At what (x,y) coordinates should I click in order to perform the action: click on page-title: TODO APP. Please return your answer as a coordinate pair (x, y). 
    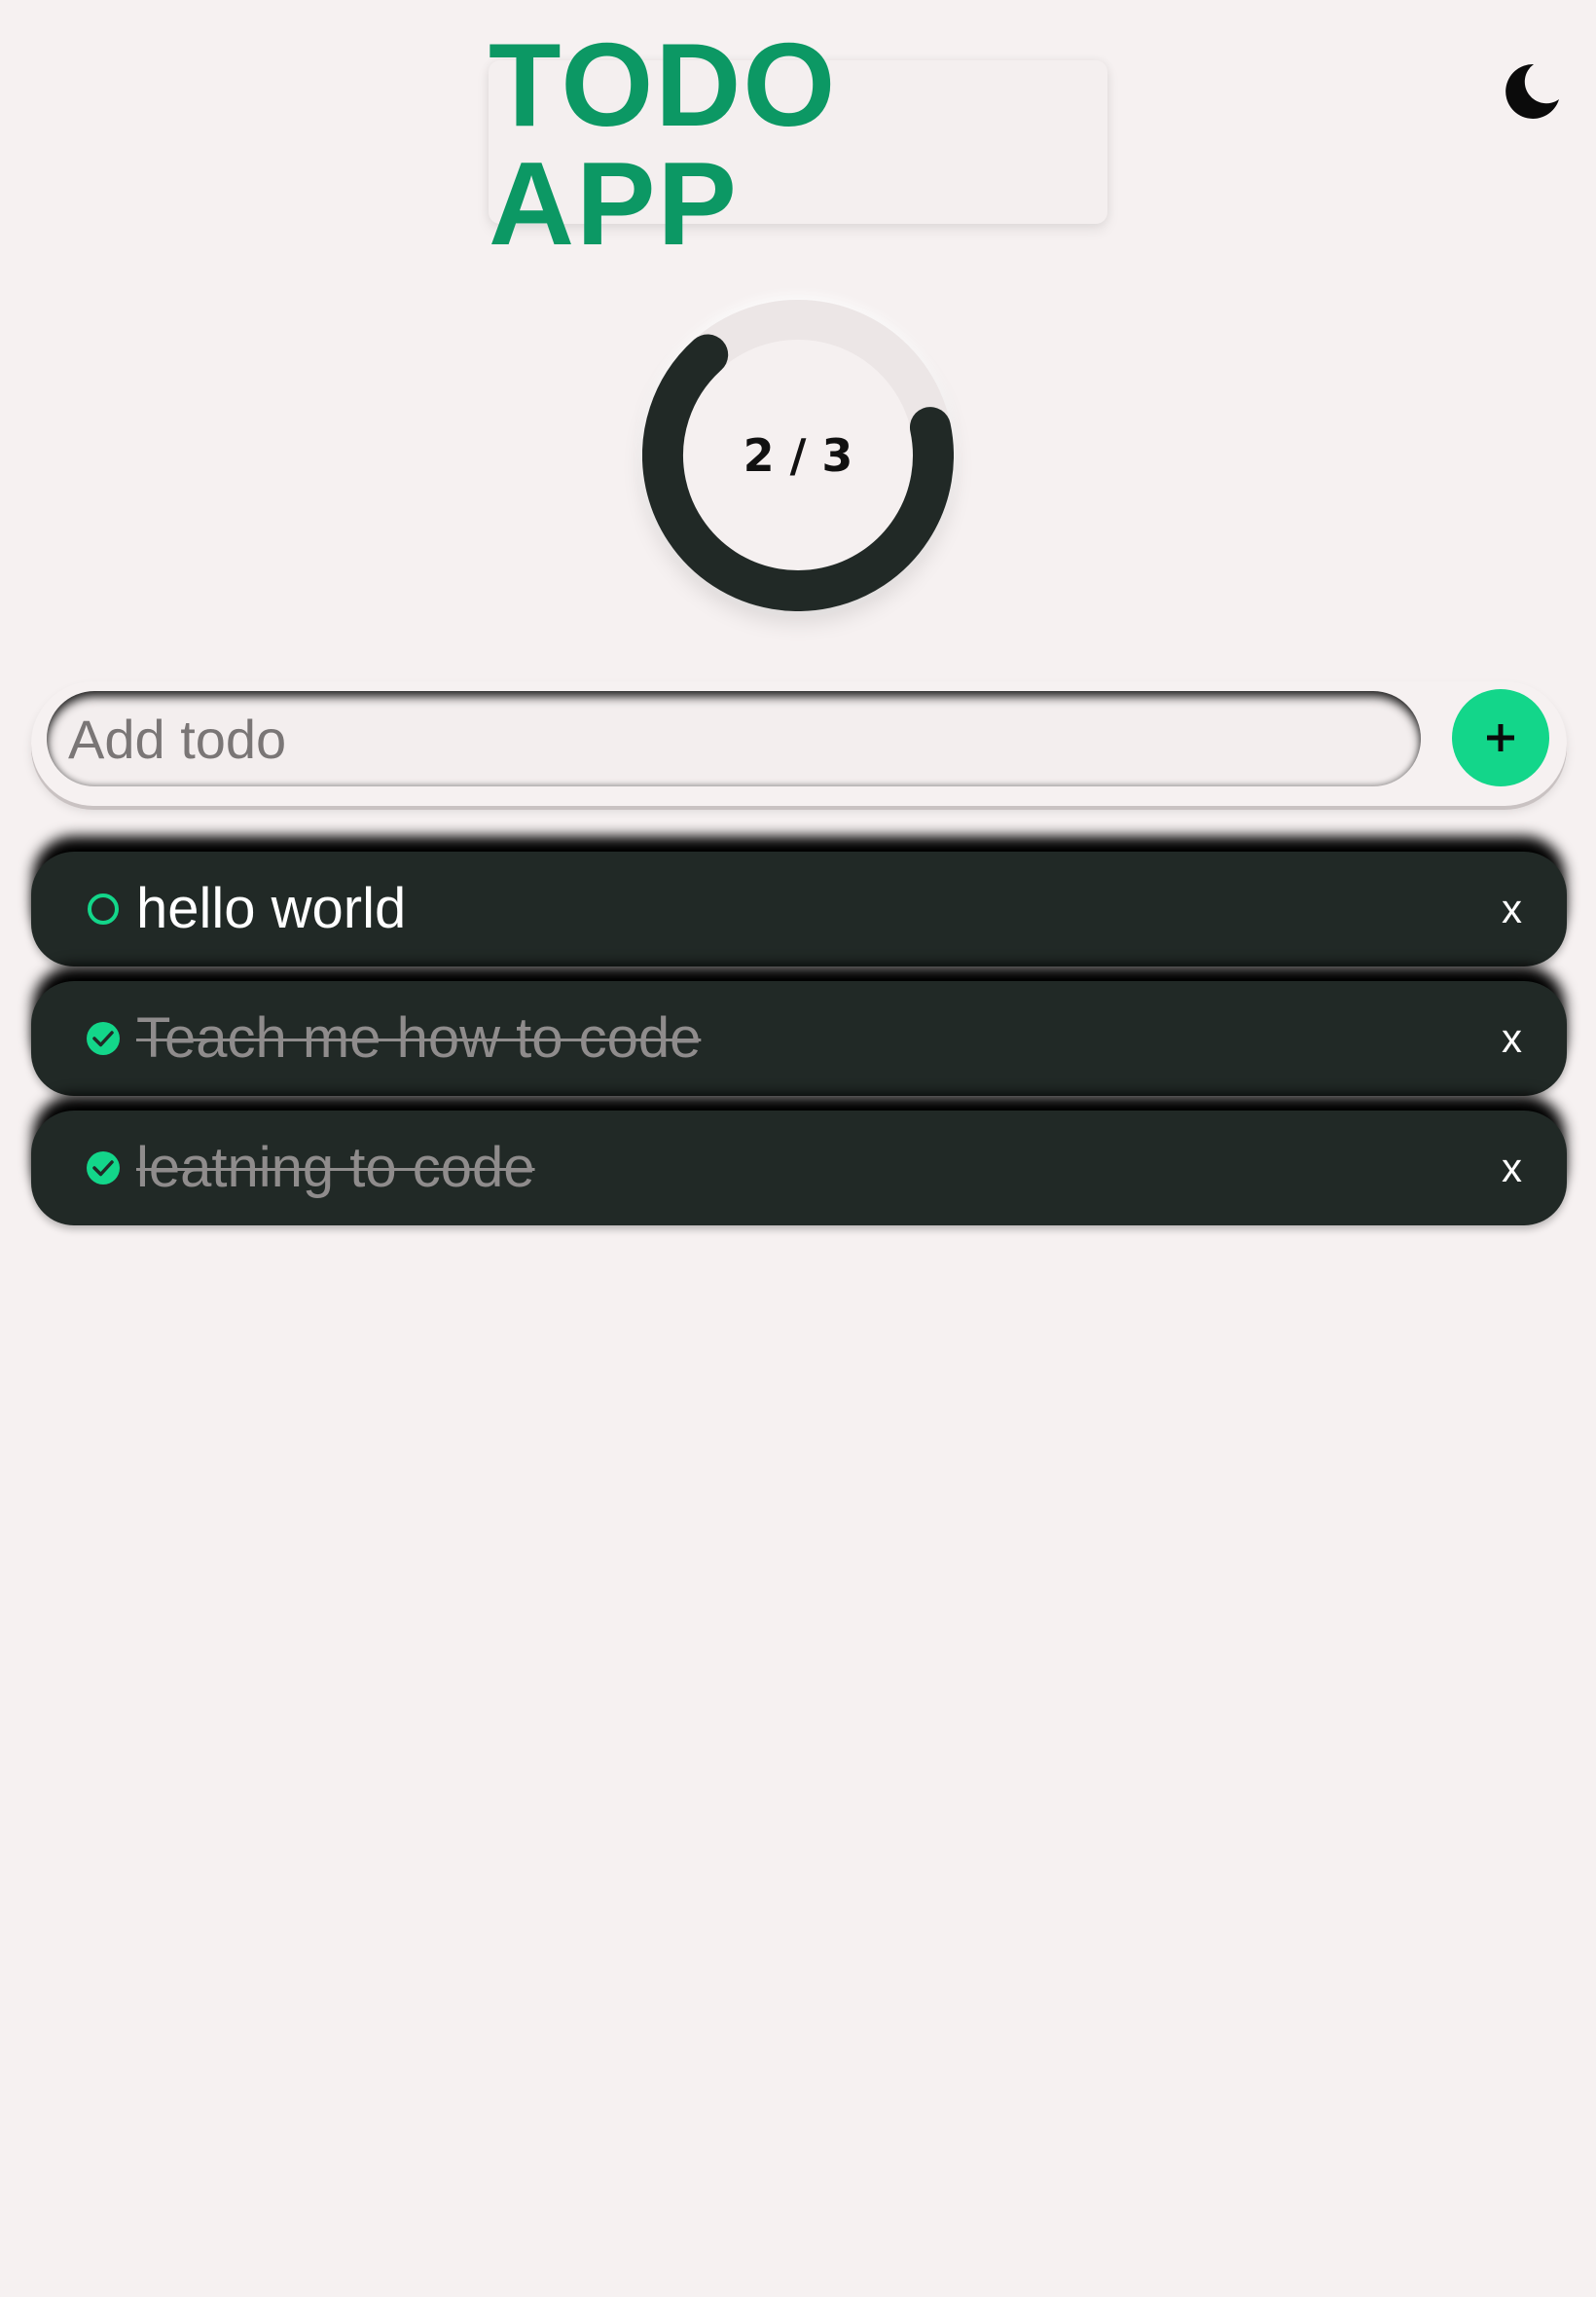
    Looking at the image, I should click on (663, 144).